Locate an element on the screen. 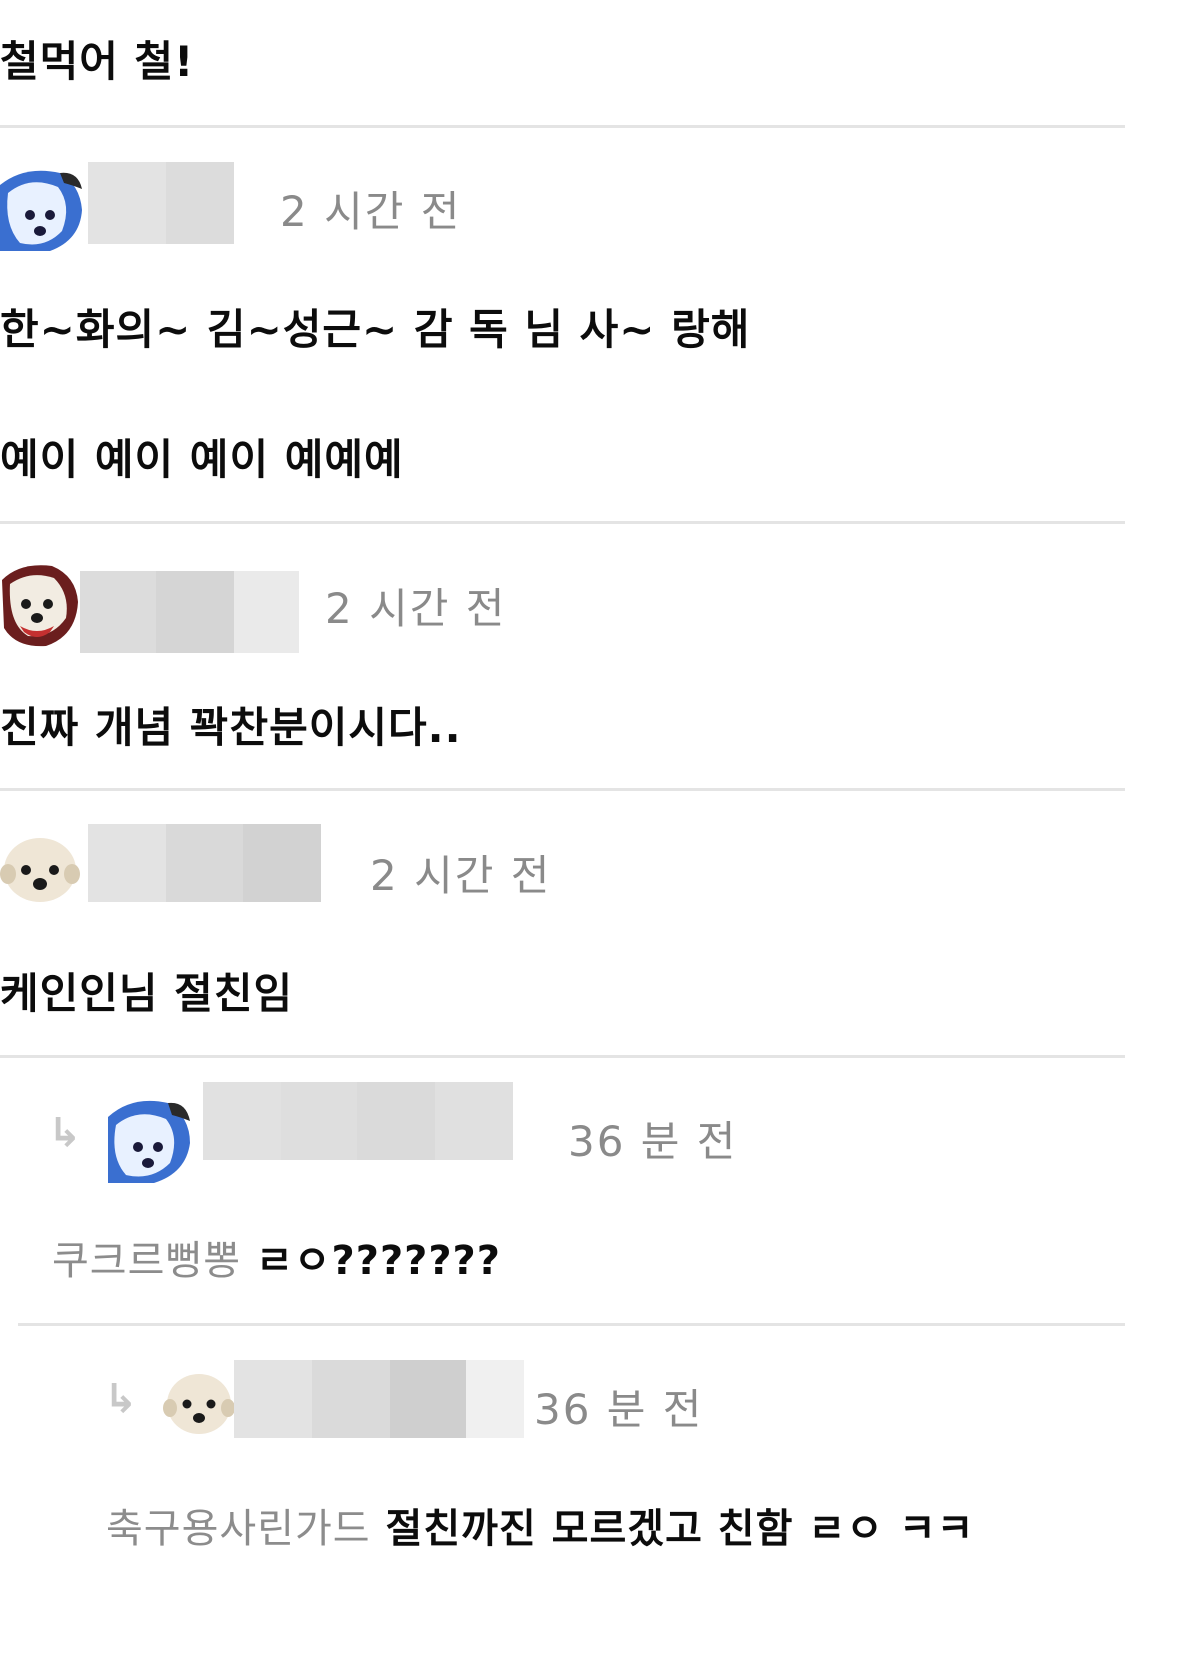 The height and width of the screenshot is (1676, 1200). comment-text: 진짜 개념 꽉찬분이시다.. is located at coordinates (231, 727).